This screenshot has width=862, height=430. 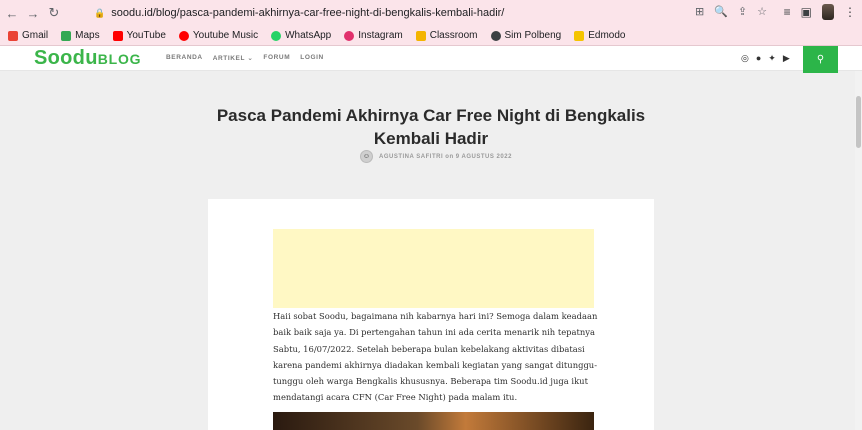 I want to click on bookmark-sim-polbeng: Sim Polbeng, so click(x=525, y=35).